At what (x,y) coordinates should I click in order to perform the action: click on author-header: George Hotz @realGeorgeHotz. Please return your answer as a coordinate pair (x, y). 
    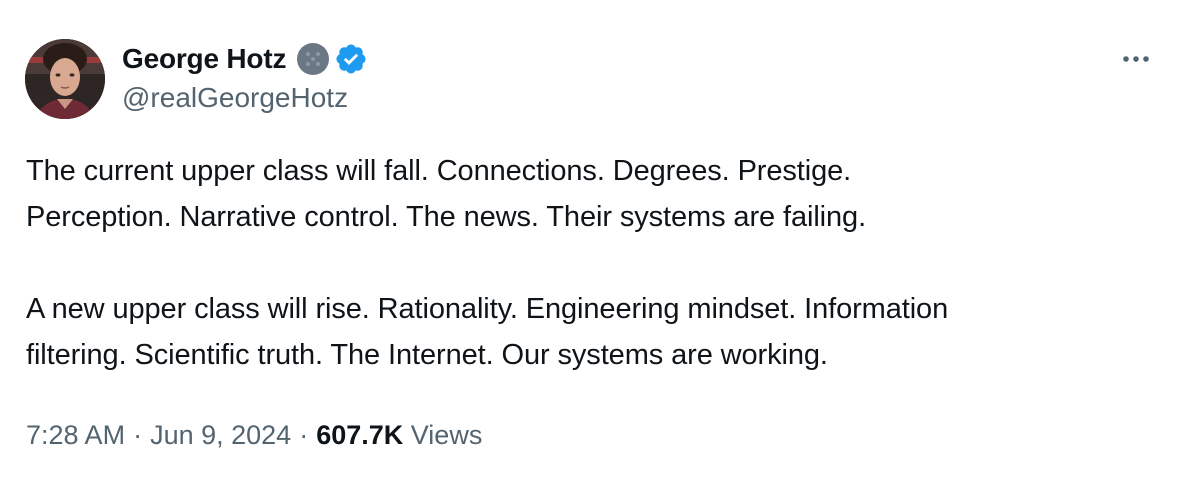
    Looking at the image, I should click on (245, 77).